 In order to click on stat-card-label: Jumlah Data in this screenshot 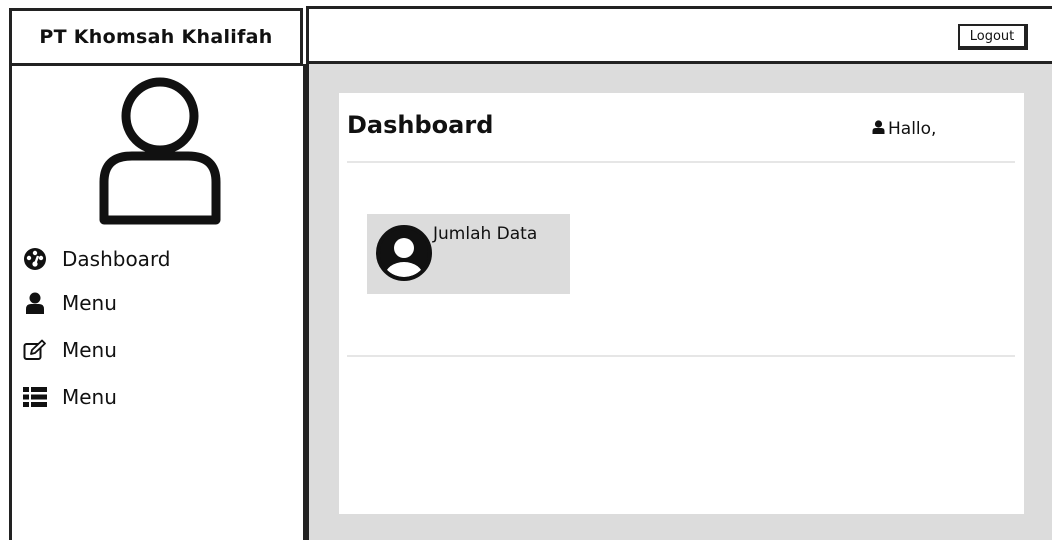, I will do `click(485, 234)`.